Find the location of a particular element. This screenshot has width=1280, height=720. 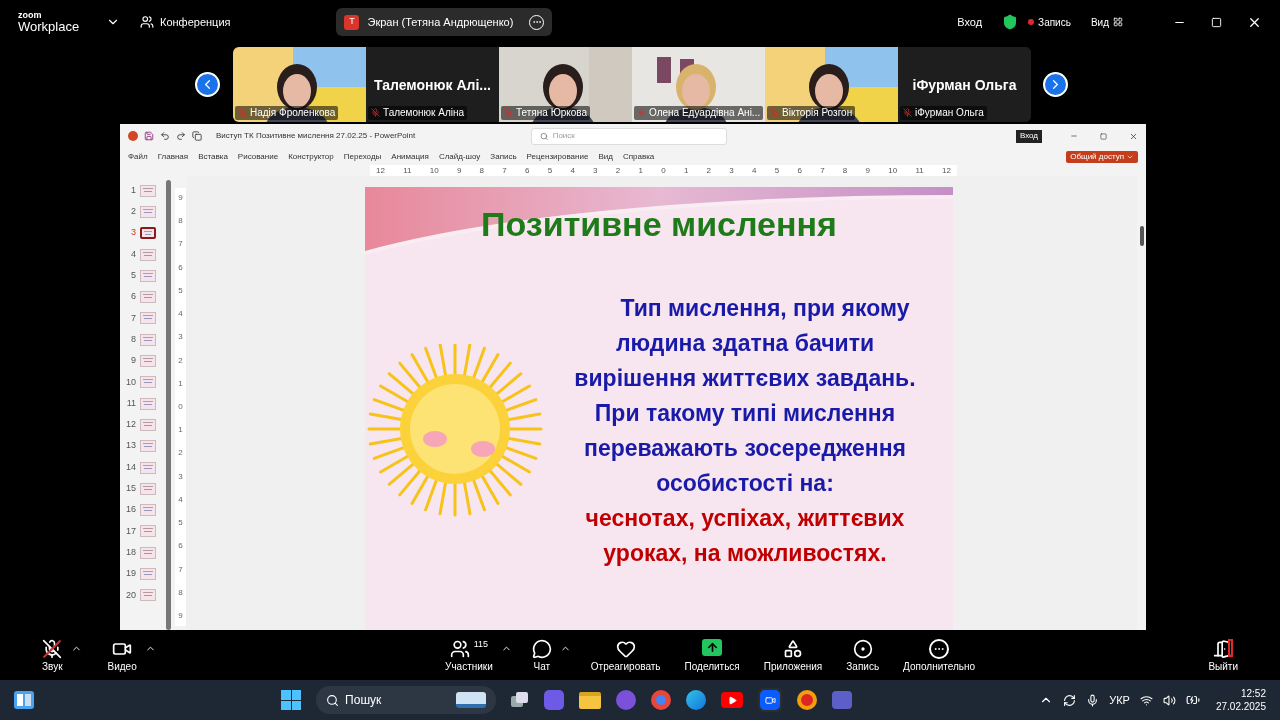

toolbar-button: Чат is located at coordinates (541, 655).